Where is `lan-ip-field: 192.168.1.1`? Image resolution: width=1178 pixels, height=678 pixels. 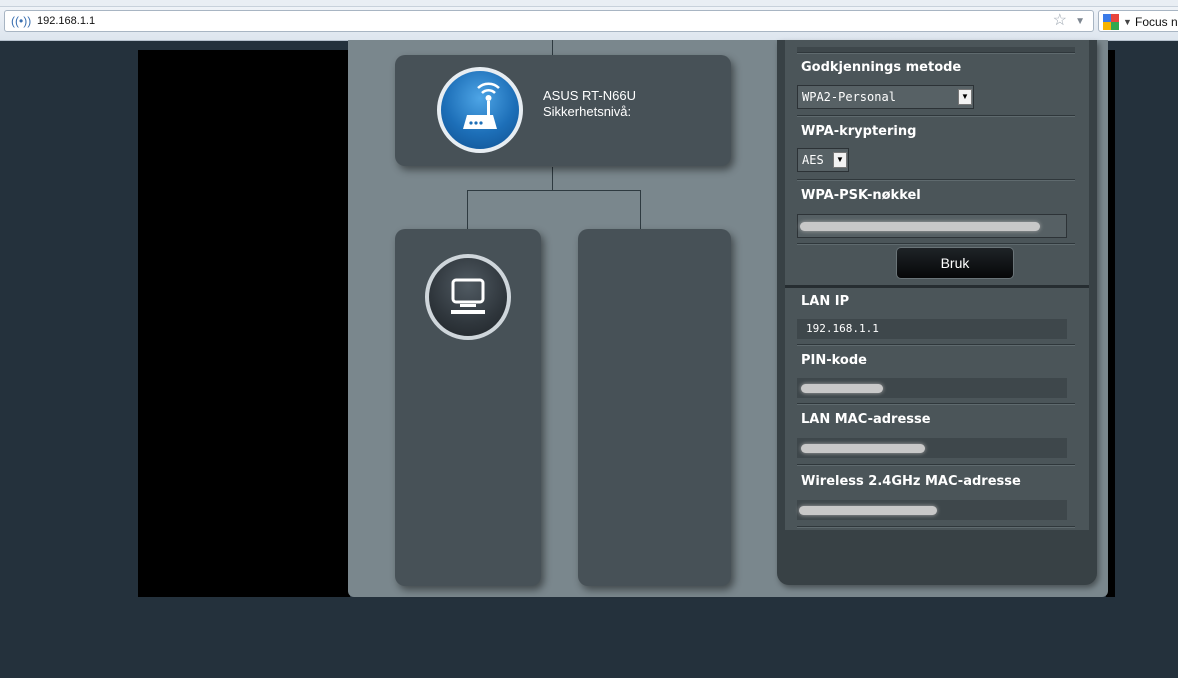 lan-ip-field: 192.168.1.1 is located at coordinates (932, 329).